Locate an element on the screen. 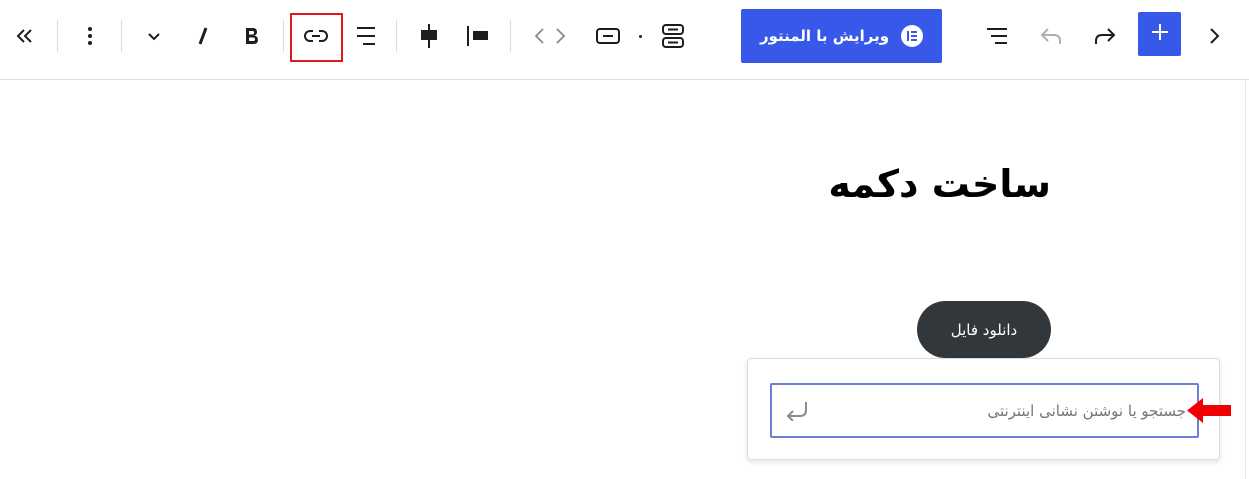 This screenshot has width=1249, height=479. list-view-icon is located at coordinates (997, 36).